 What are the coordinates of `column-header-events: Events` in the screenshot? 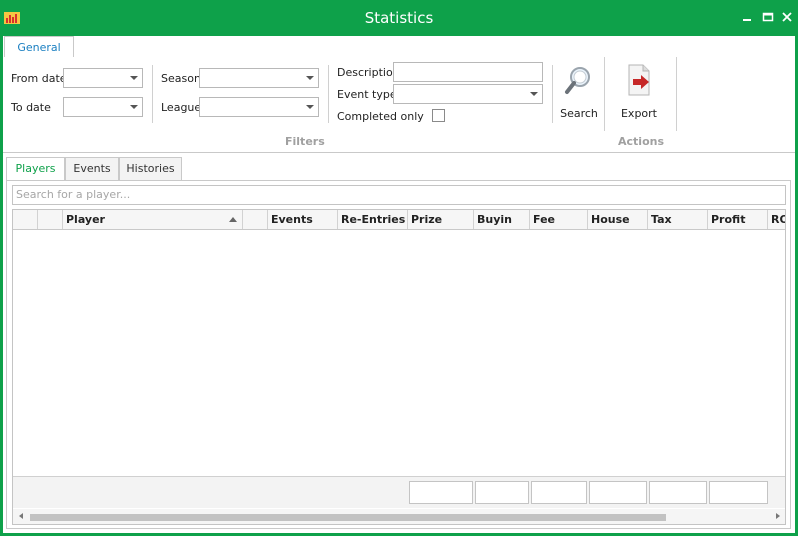 It's located at (303, 219).